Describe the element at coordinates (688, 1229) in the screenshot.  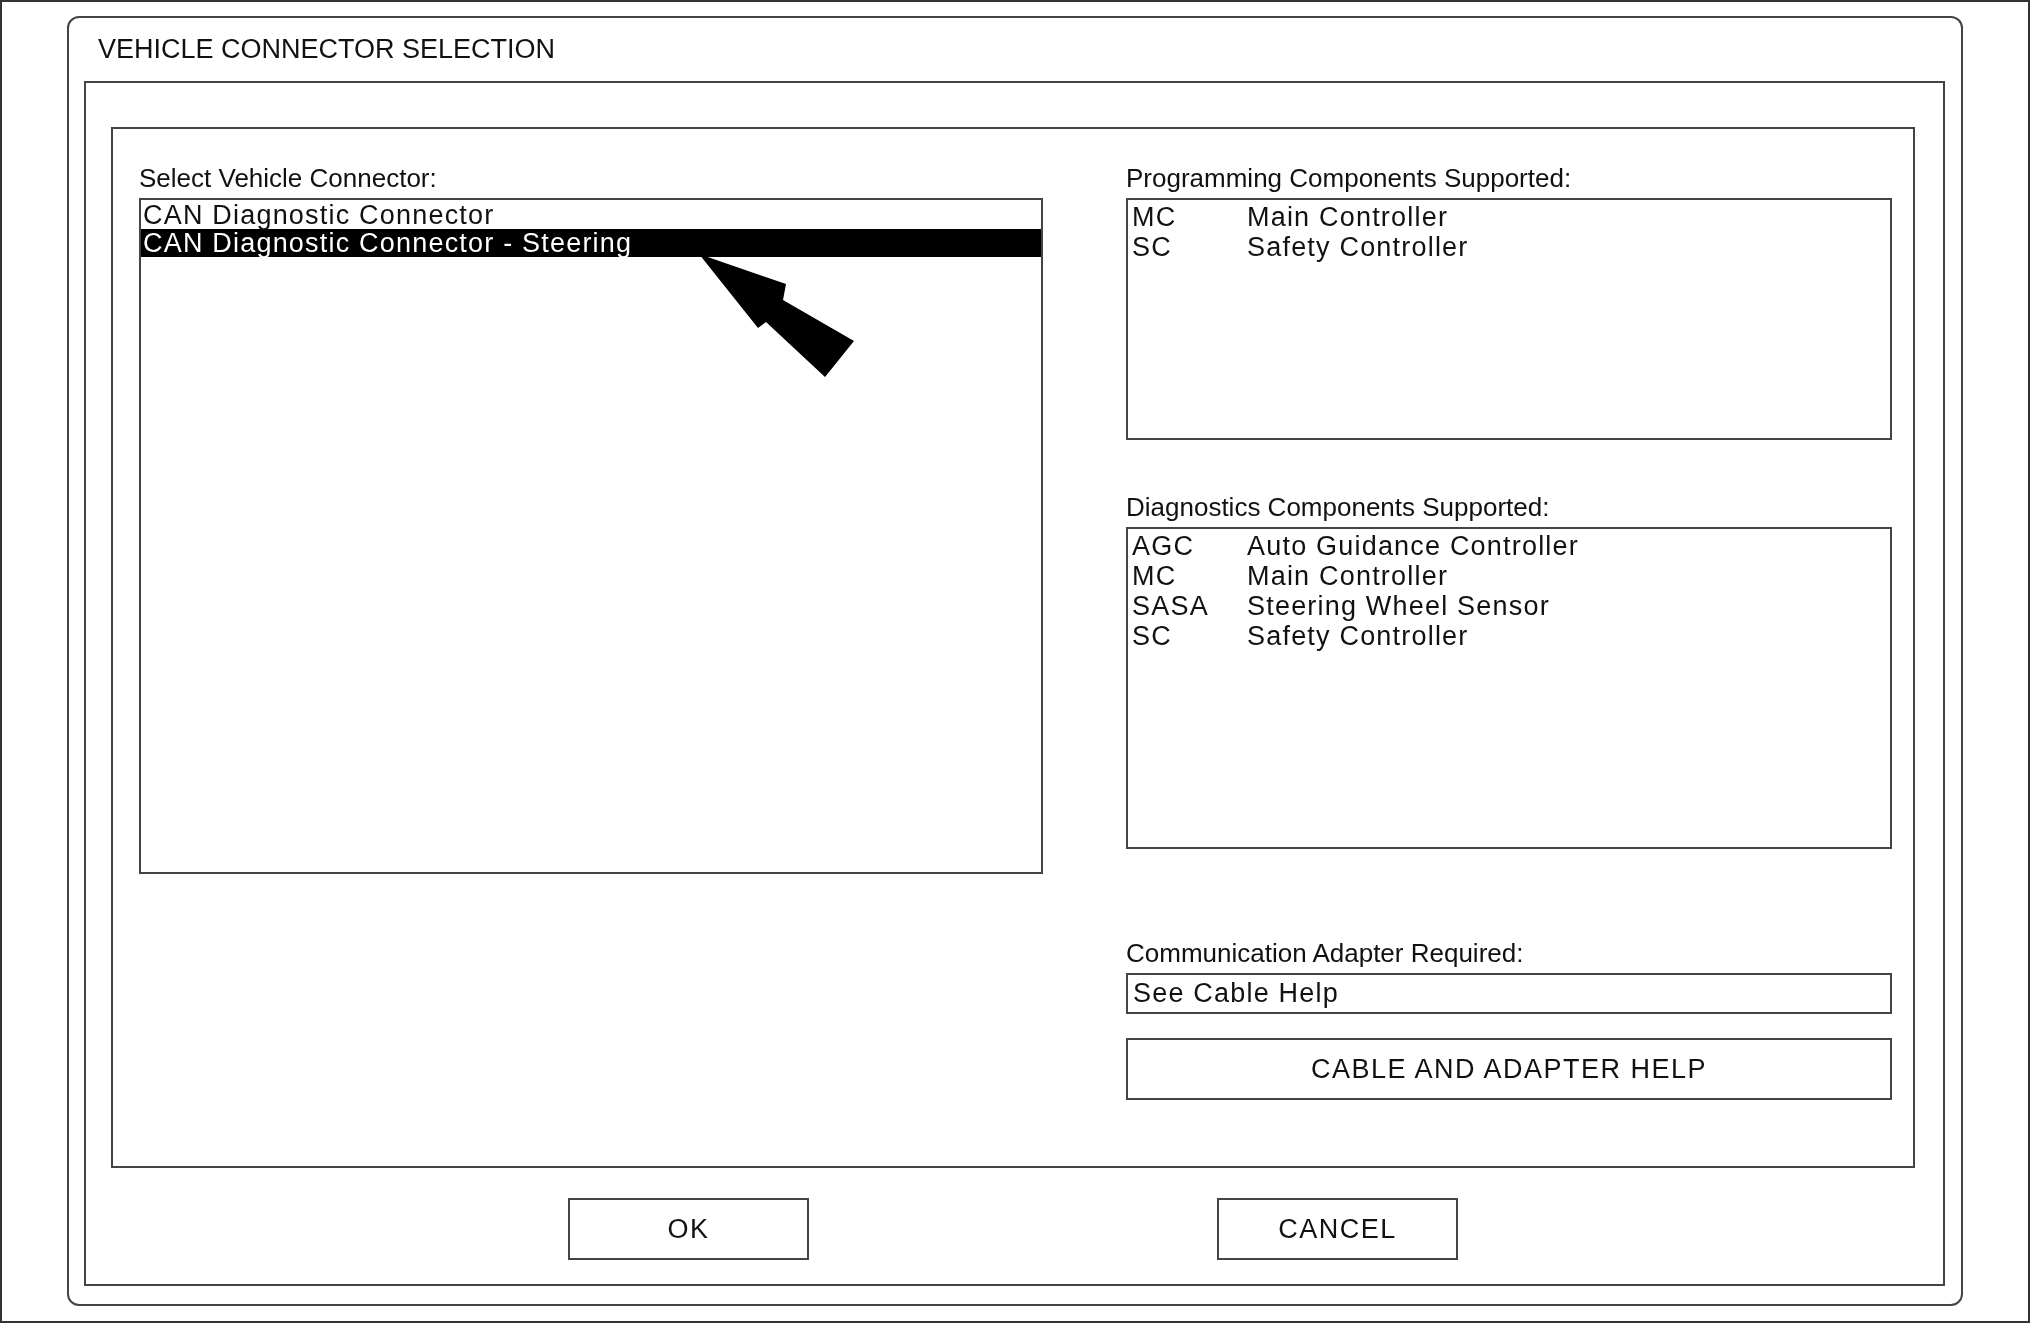
I see `ok-button: OK` at that location.